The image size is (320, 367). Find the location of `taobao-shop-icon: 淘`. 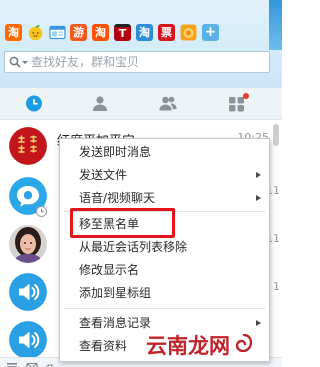

taobao-shop-icon: 淘 is located at coordinates (100, 32).